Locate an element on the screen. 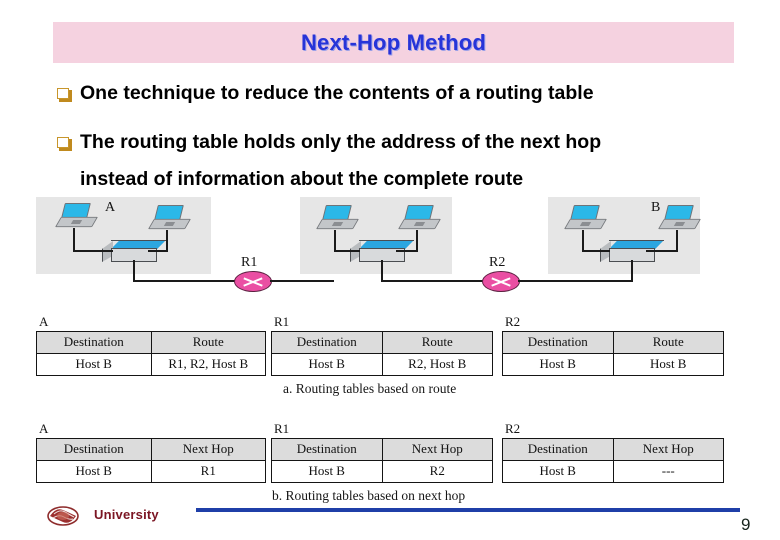  figure-caption-a: a. Routing tables based on route is located at coordinates (370, 388).